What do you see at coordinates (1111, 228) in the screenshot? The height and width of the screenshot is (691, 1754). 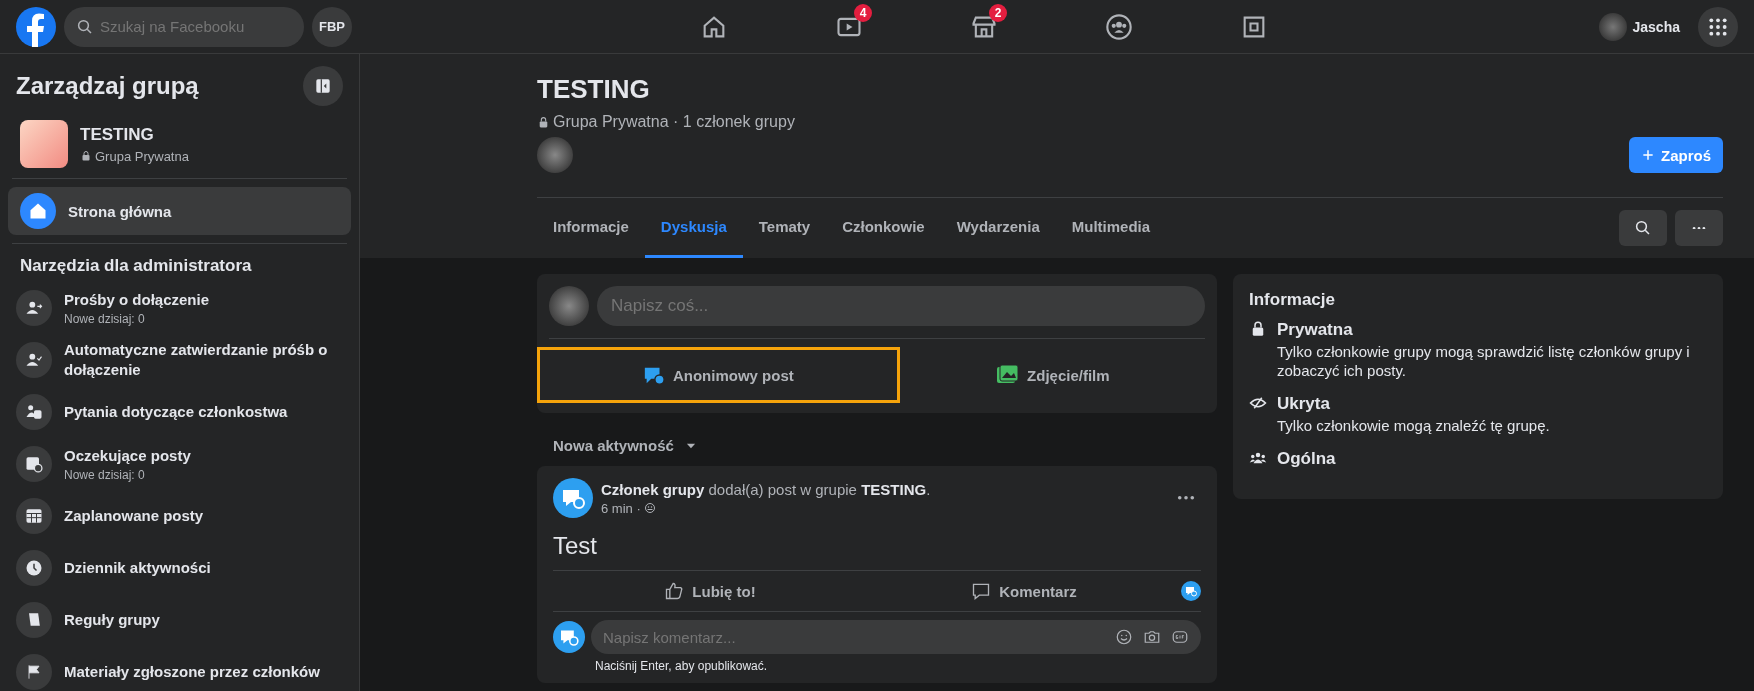 I see `group-tab: Multimedia` at bounding box center [1111, 228].